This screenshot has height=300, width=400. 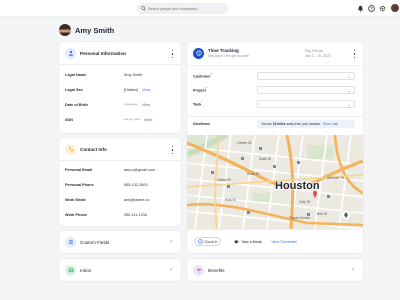 What do you see at coordinates (236, 242) in the screenshot?
I see `coffee-icon` at bounding box center [236, 242].